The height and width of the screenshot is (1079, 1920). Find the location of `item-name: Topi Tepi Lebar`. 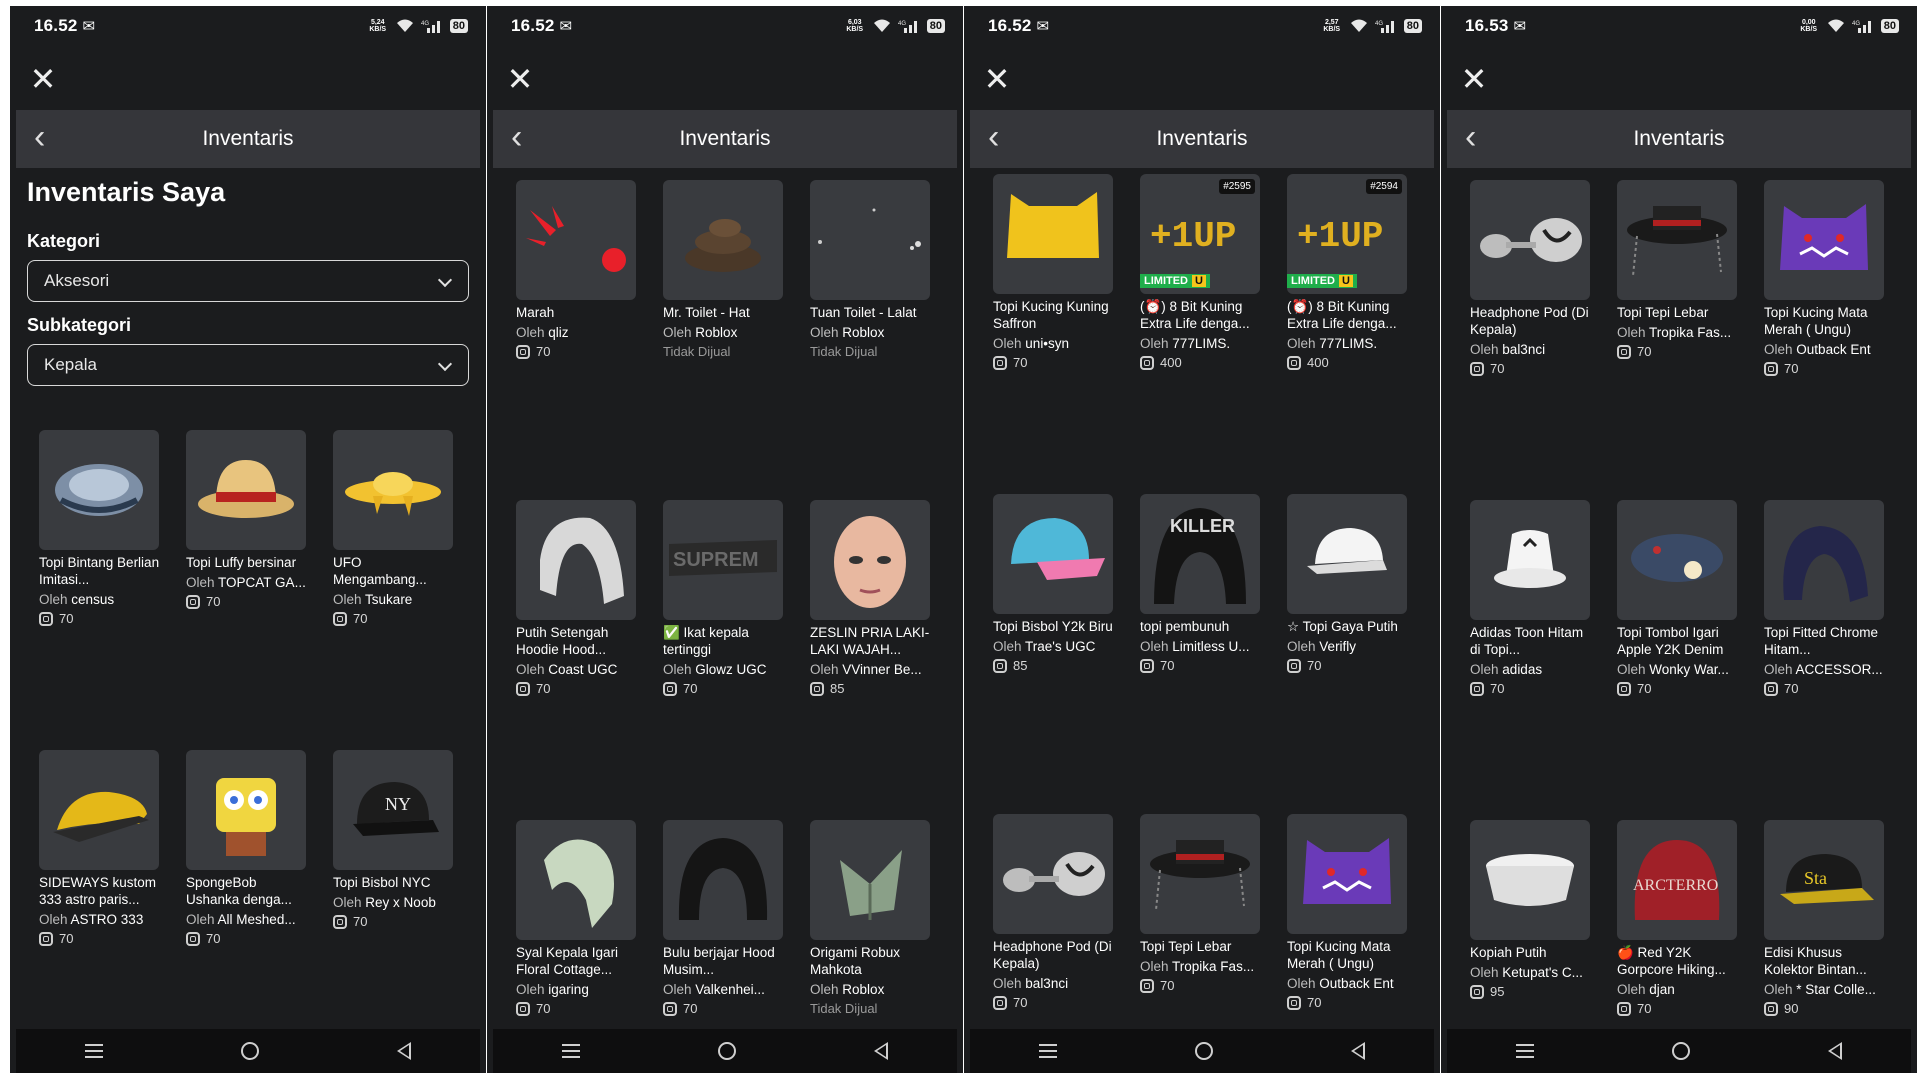

item-name: Topi Tepi Lebar is located at coordinates (1663, 312).